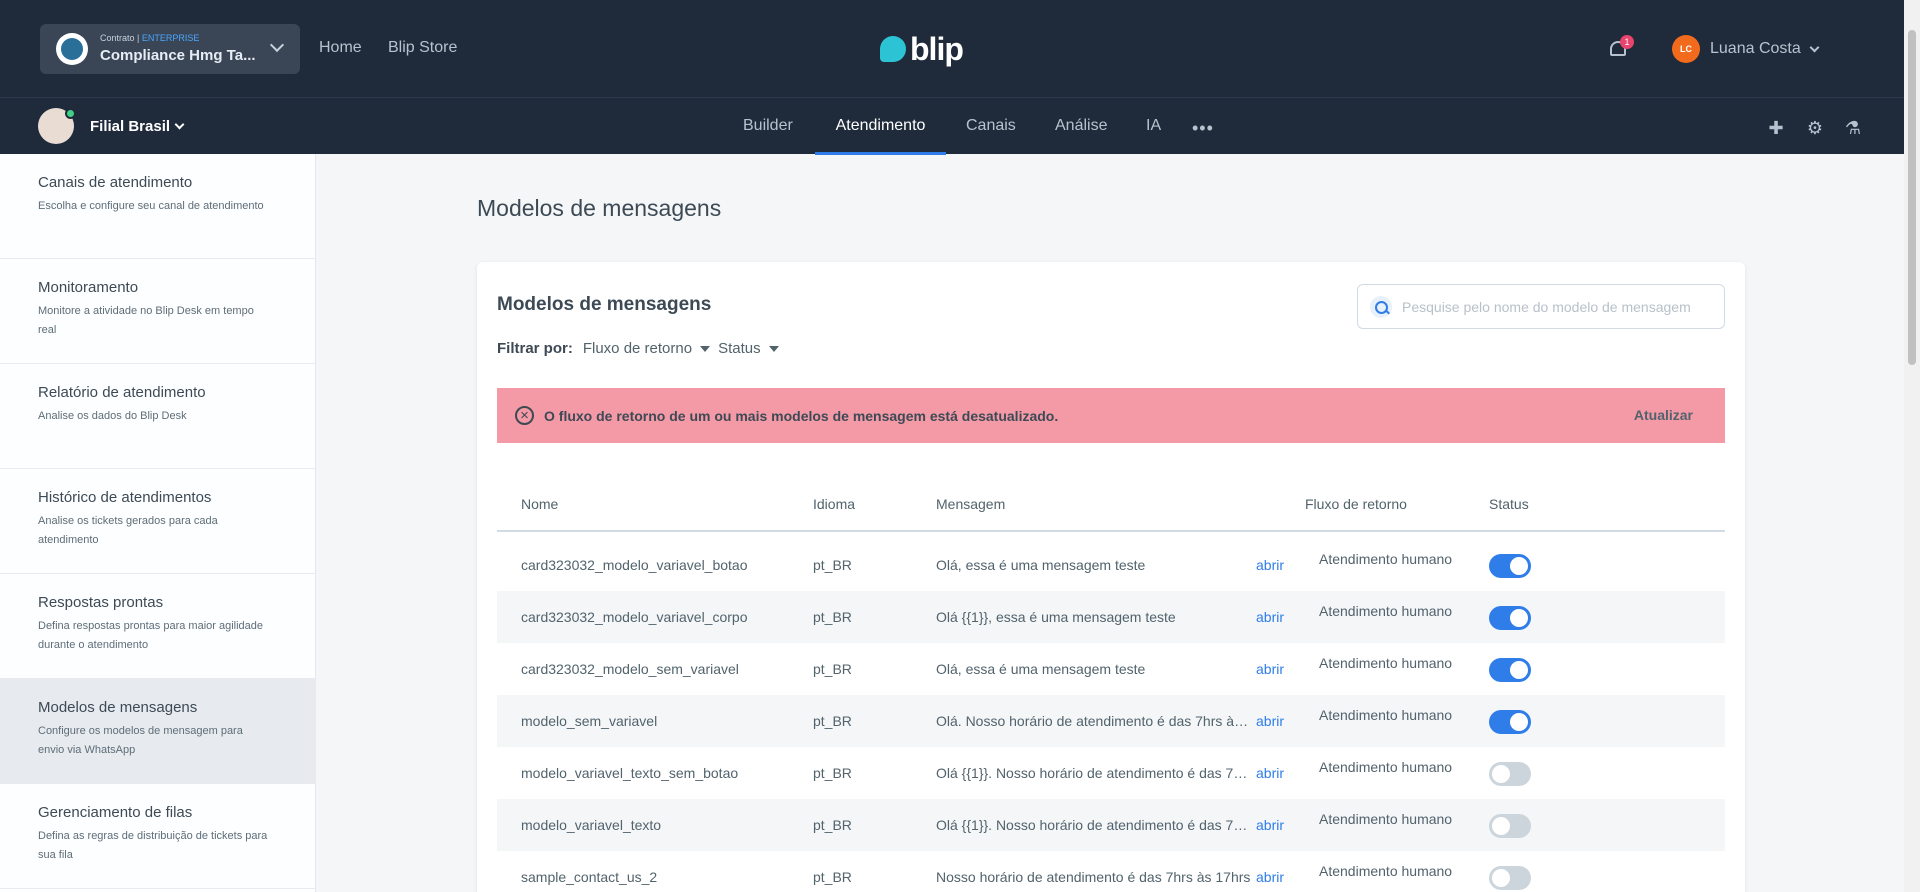 Image resolution: width=1920 pixels, height=892 pixels. I want to click on cell-name: modelo_variavel_texto, so click(591, 825).